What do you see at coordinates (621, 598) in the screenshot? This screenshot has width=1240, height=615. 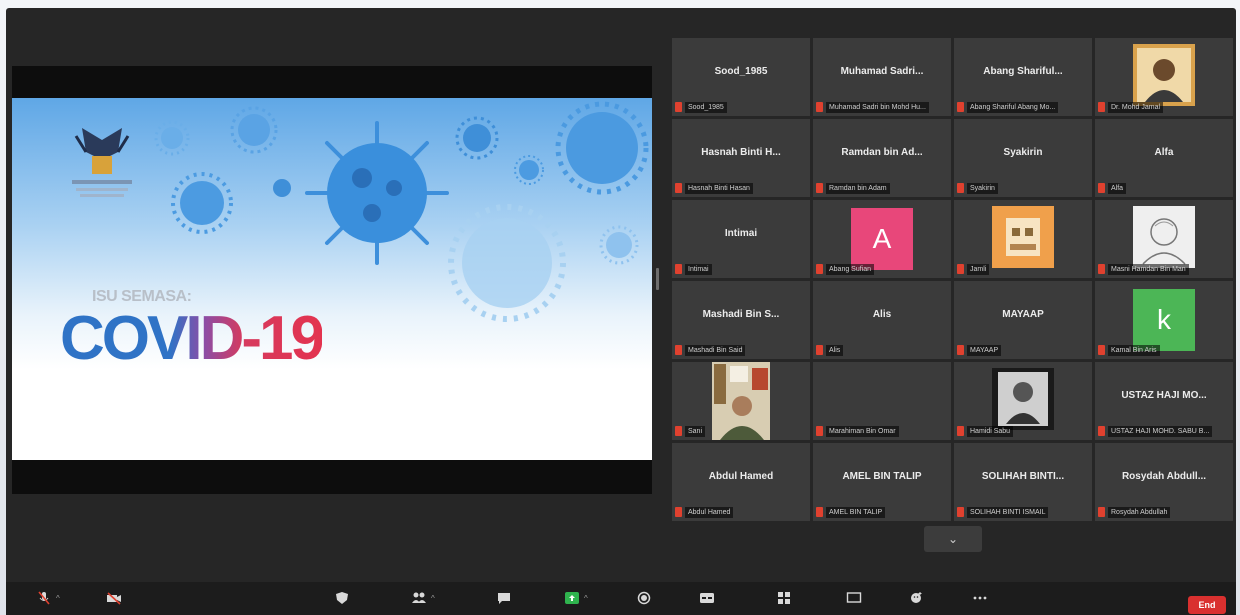 I see `meeting-toolbar: ^ ^ ^ End` at bounding box center [621, 598].